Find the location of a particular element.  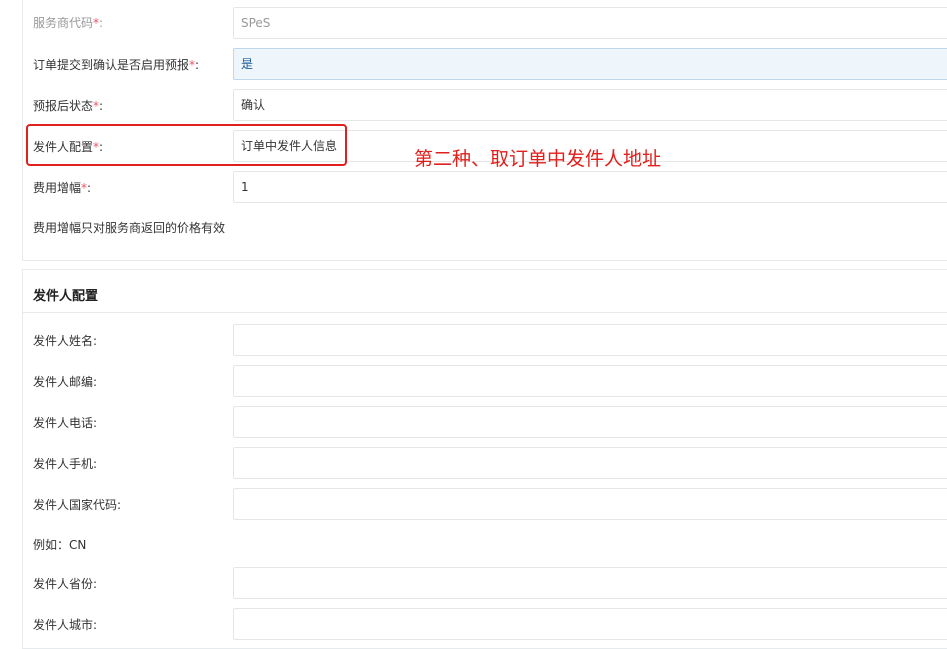

post-forecast-status-label: 预报后状态*: is located at coordinates (68, 106).